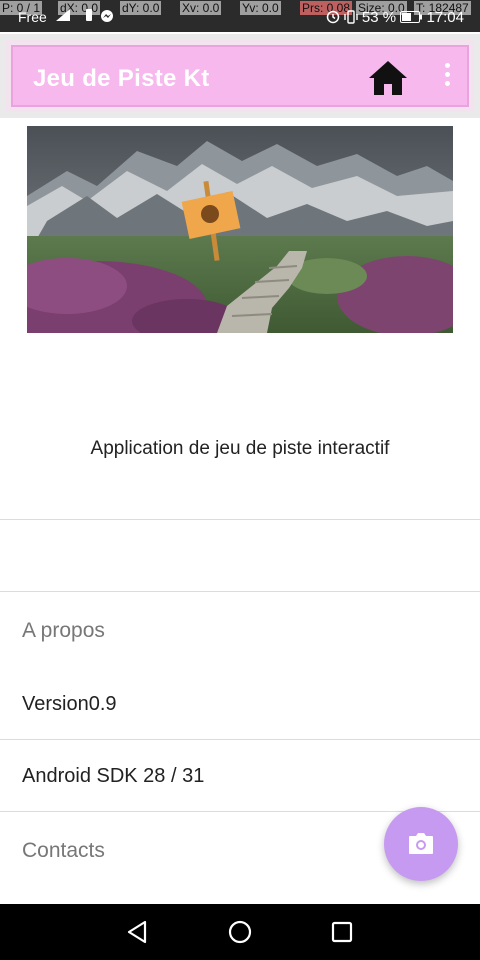 The image size is (480, 960). What do you see at coordinates (445, 17) in the screenshot?
I see `clock: 17:04` at bounding box center [445, 17].